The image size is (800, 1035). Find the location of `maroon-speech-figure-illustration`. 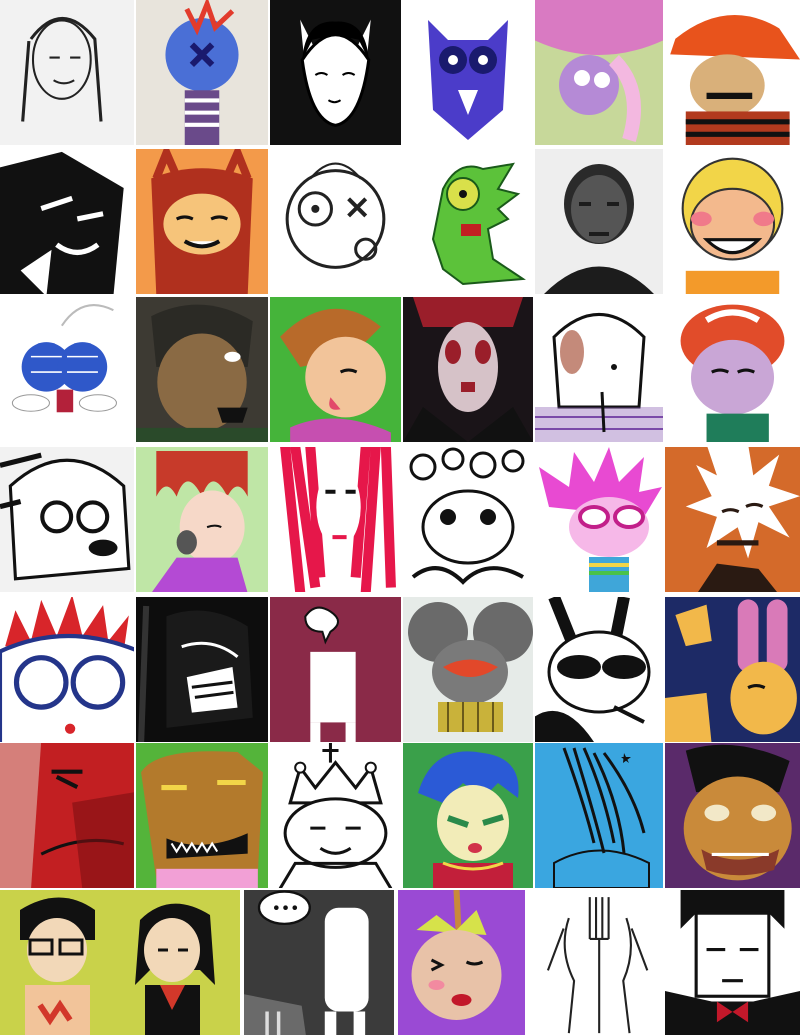

maroon-speech-figure-illustration is located at coordinates (335, 669).